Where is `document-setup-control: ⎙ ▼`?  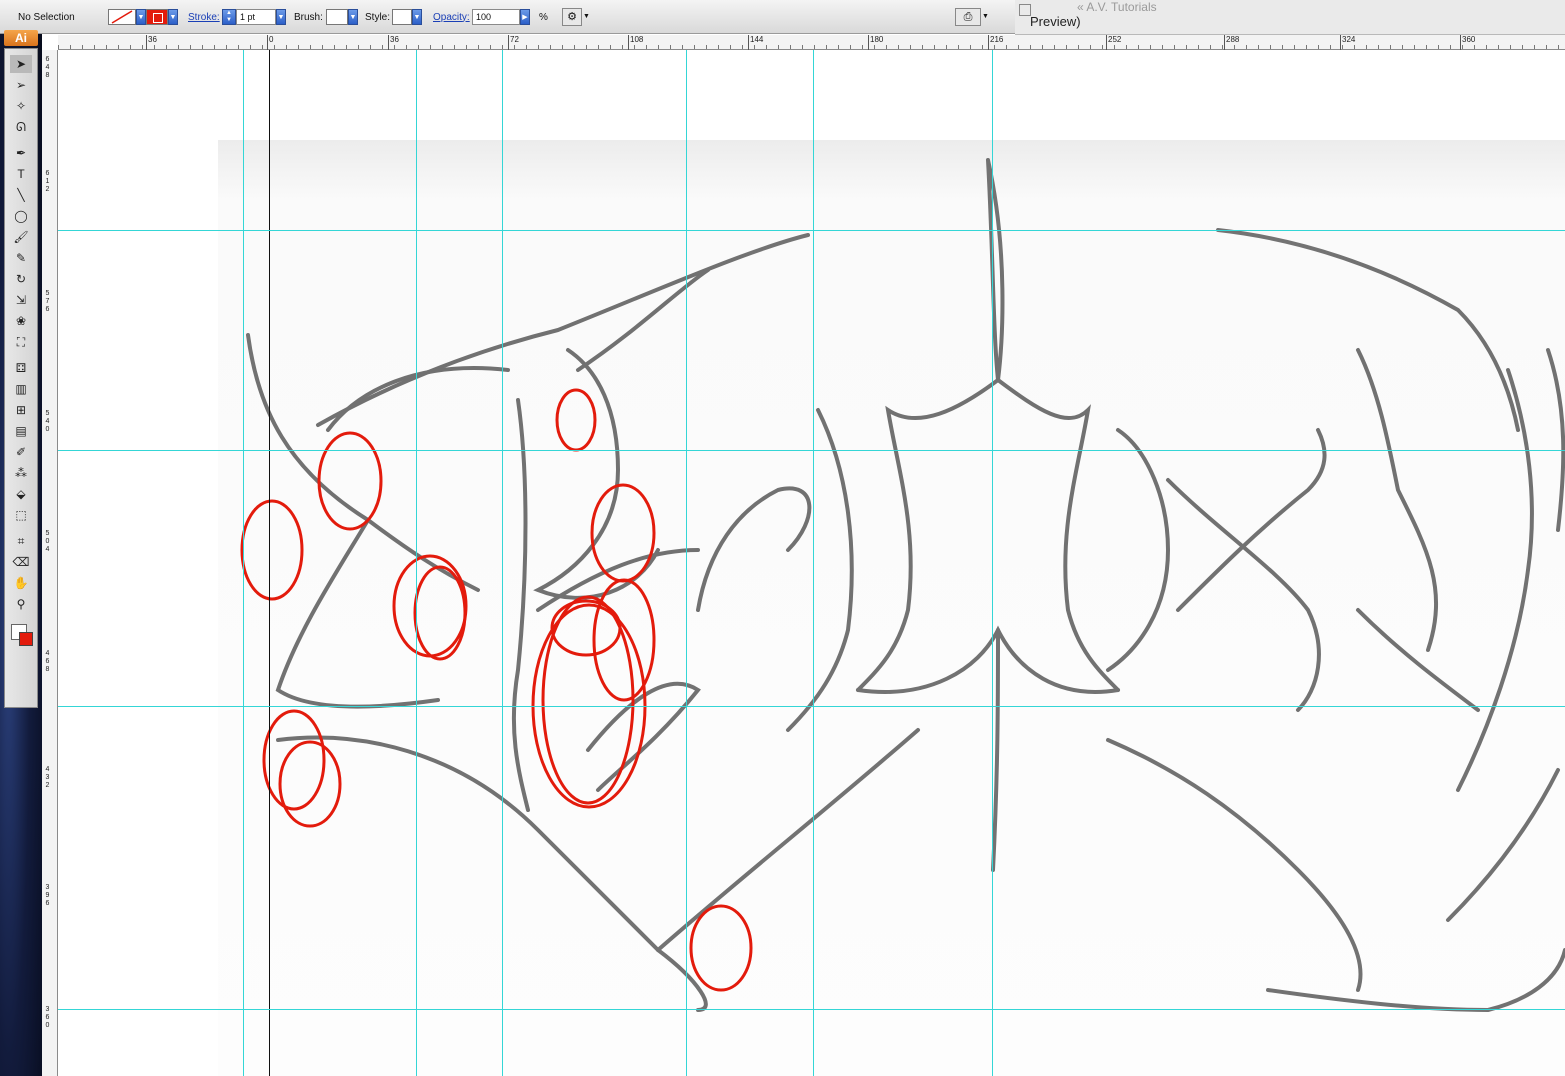
document-setup-control: ⎙ ▼ is located at coordinates (972, 17).